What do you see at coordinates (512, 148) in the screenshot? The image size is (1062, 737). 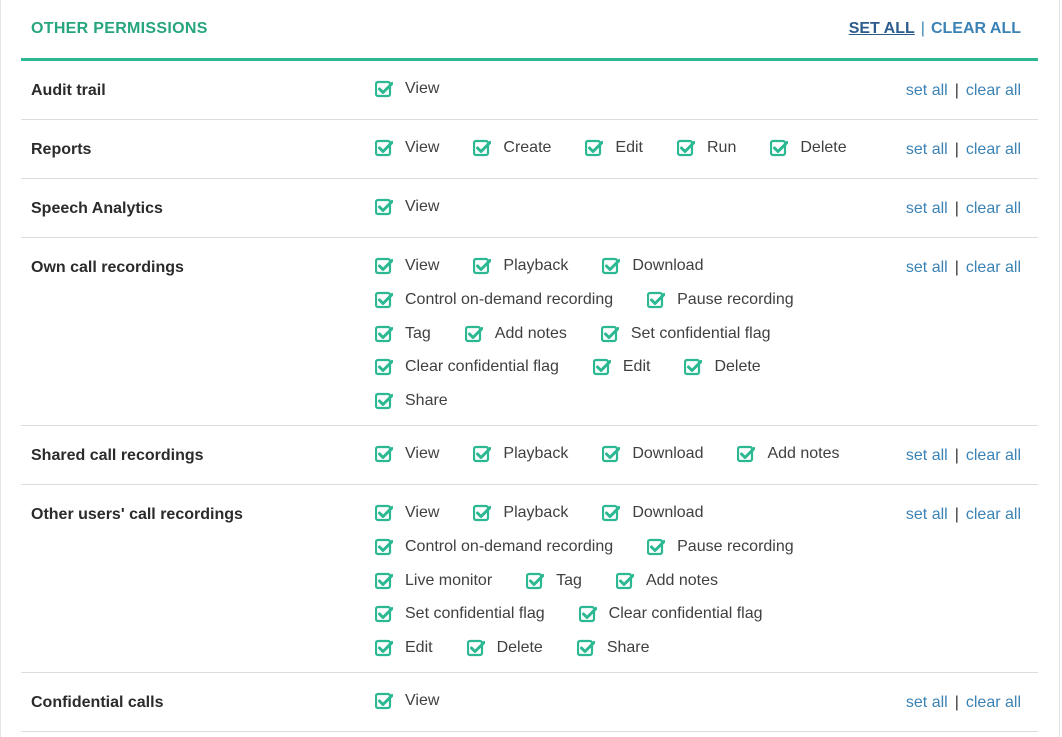 I see `permission-checkbox-create: Create` at bounding box center [512, 148].